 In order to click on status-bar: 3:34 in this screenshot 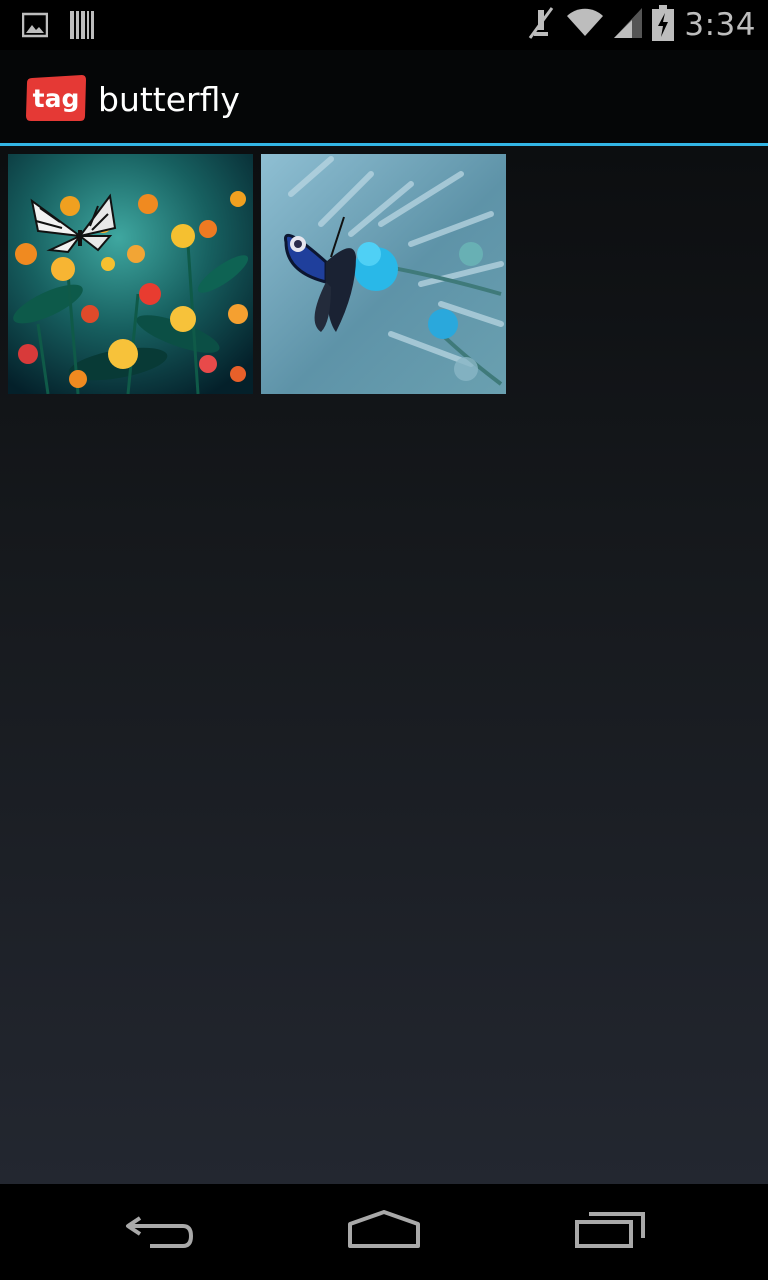, I will do `click(384, 25)`.